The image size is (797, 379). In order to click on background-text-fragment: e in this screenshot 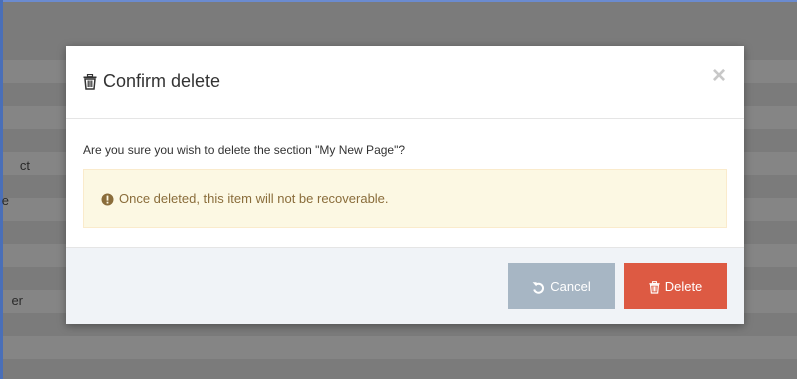, I will do `click(5, 200)`.